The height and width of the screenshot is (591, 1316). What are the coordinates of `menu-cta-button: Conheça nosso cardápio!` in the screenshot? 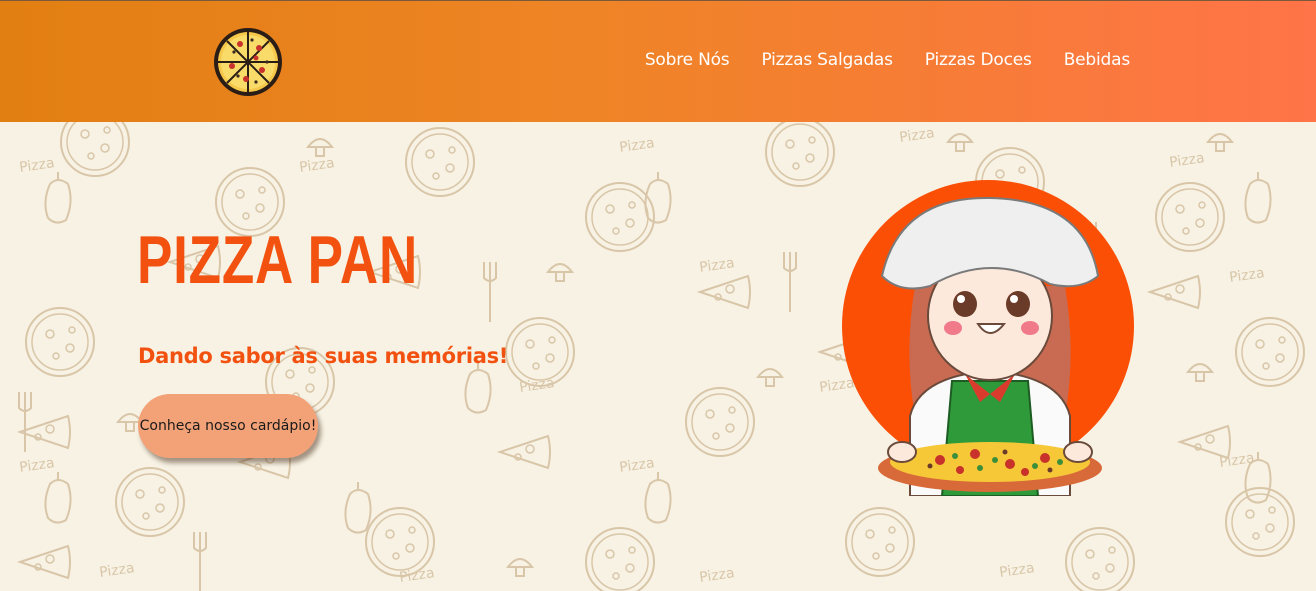 It's located at (228, 426).